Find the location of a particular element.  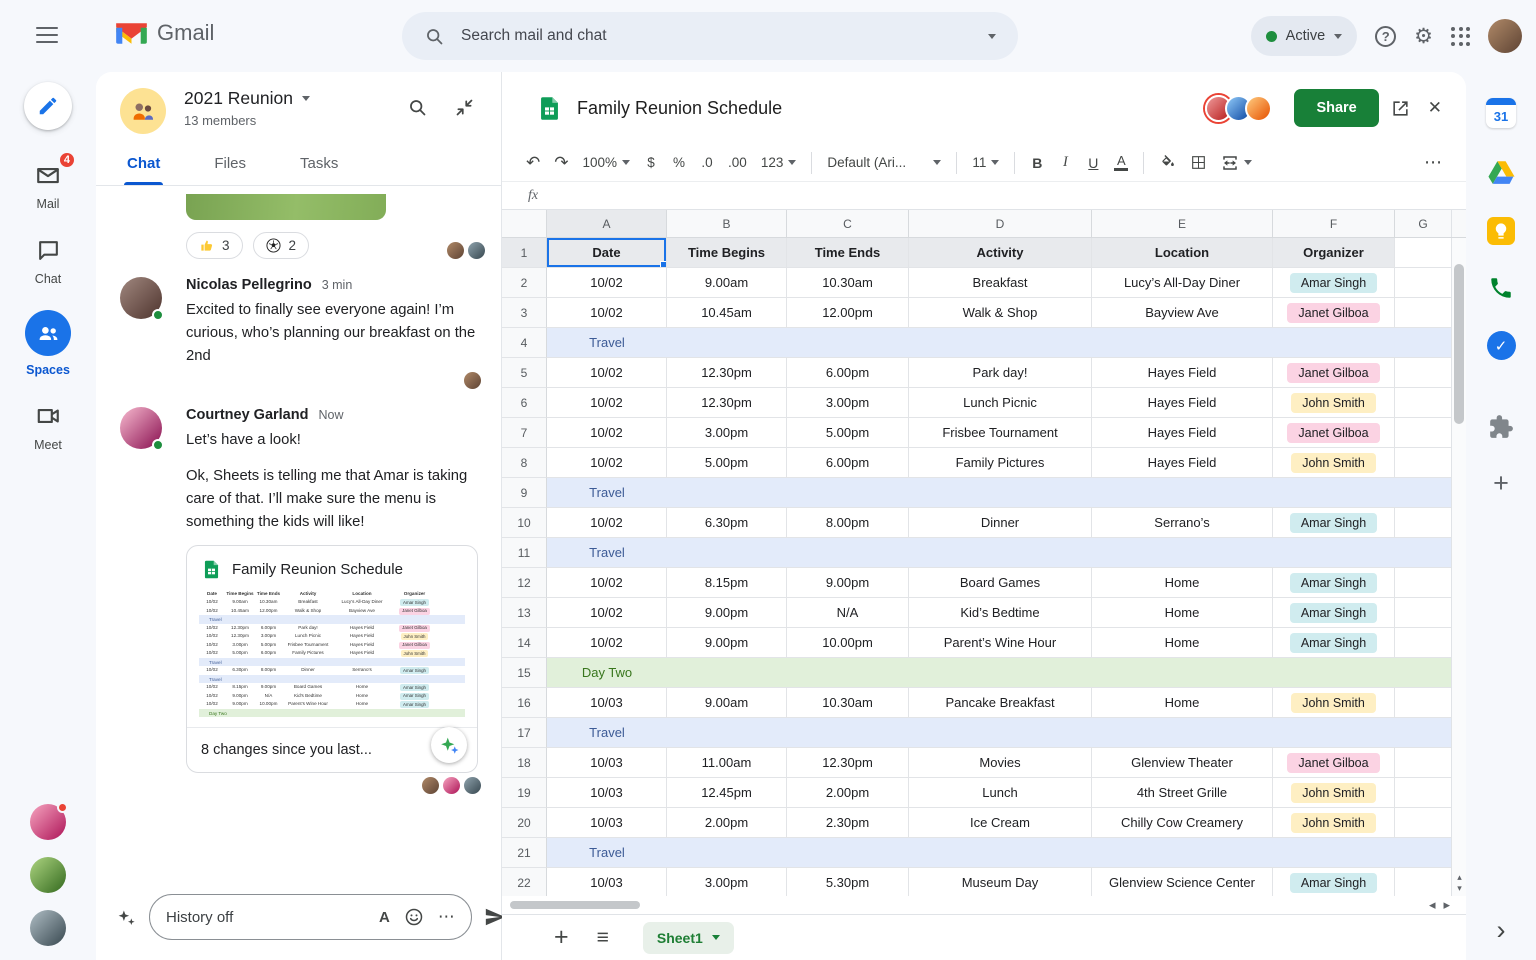

cell-D19: Lunch is located at coordinates (1000, 793).